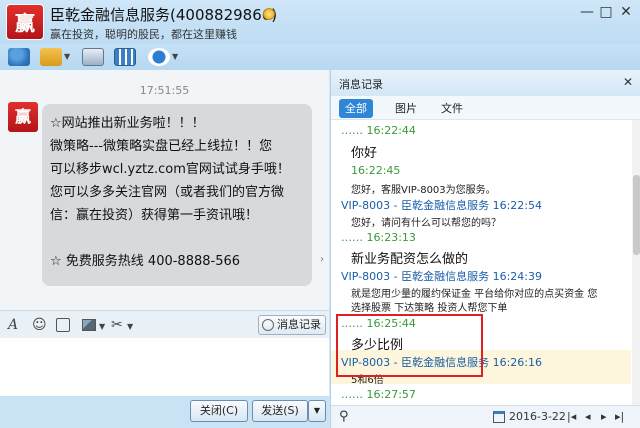  What do you see at coordinates (429, 308) in the screenshot?
I see `history-message: 选择股票 下达策略 投资人帮您下单` at bounding box center [429, 308].